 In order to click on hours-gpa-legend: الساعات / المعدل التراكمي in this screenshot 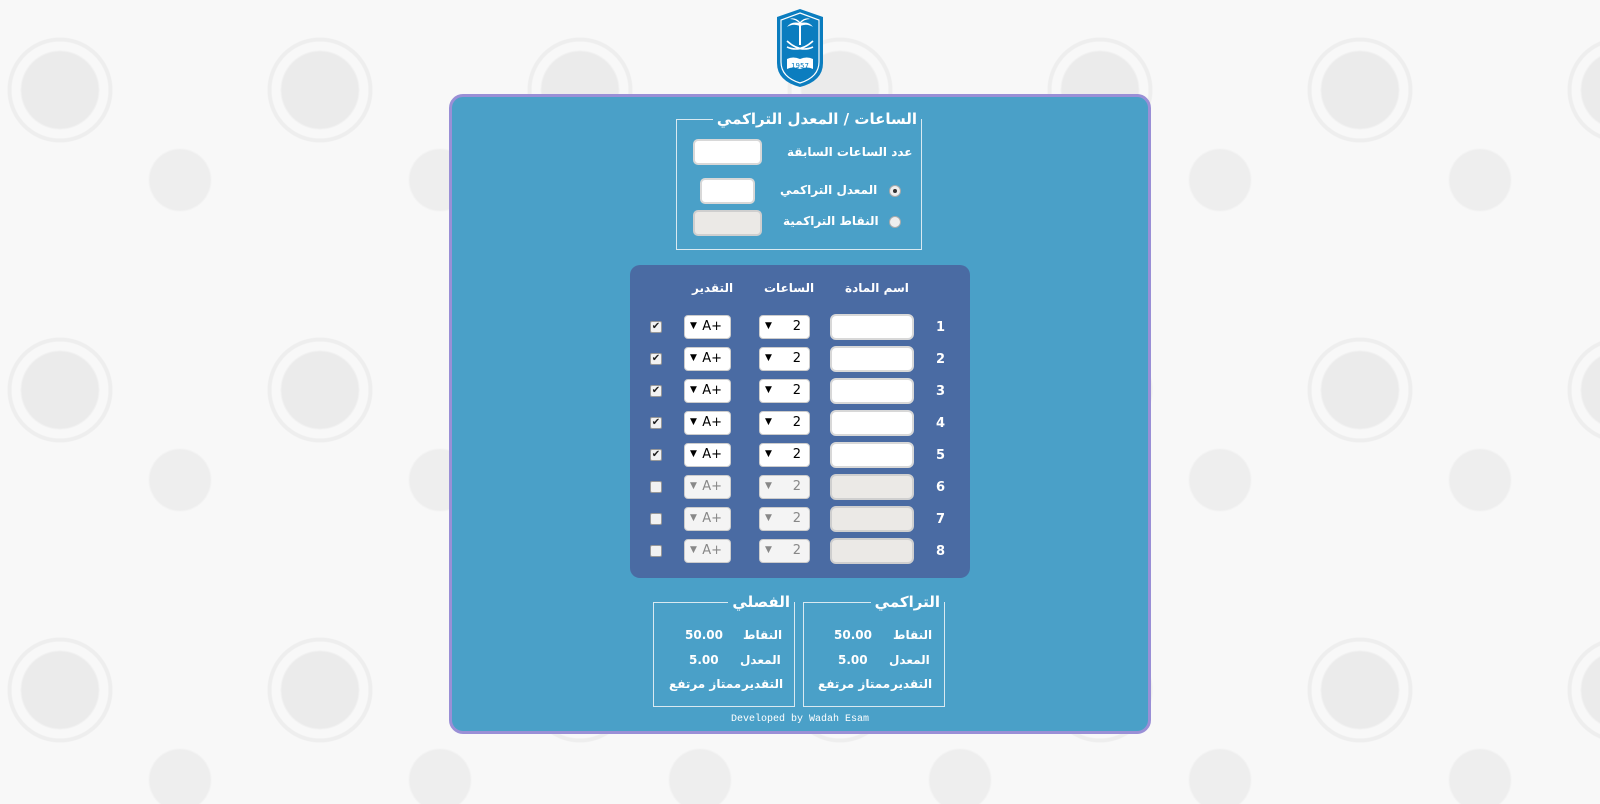, I will do `click(816, 119)`.